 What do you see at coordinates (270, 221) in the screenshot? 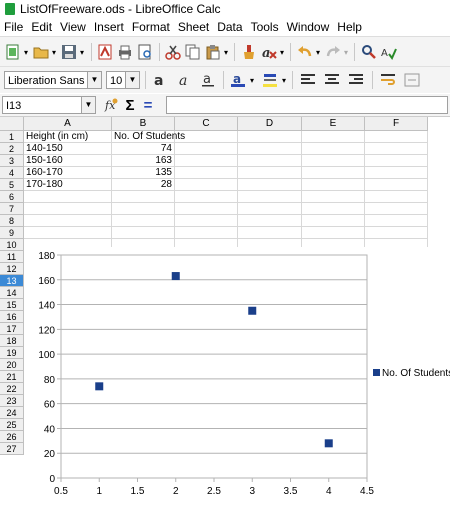
I see `cell-d8` at bounding box center [270, 221].